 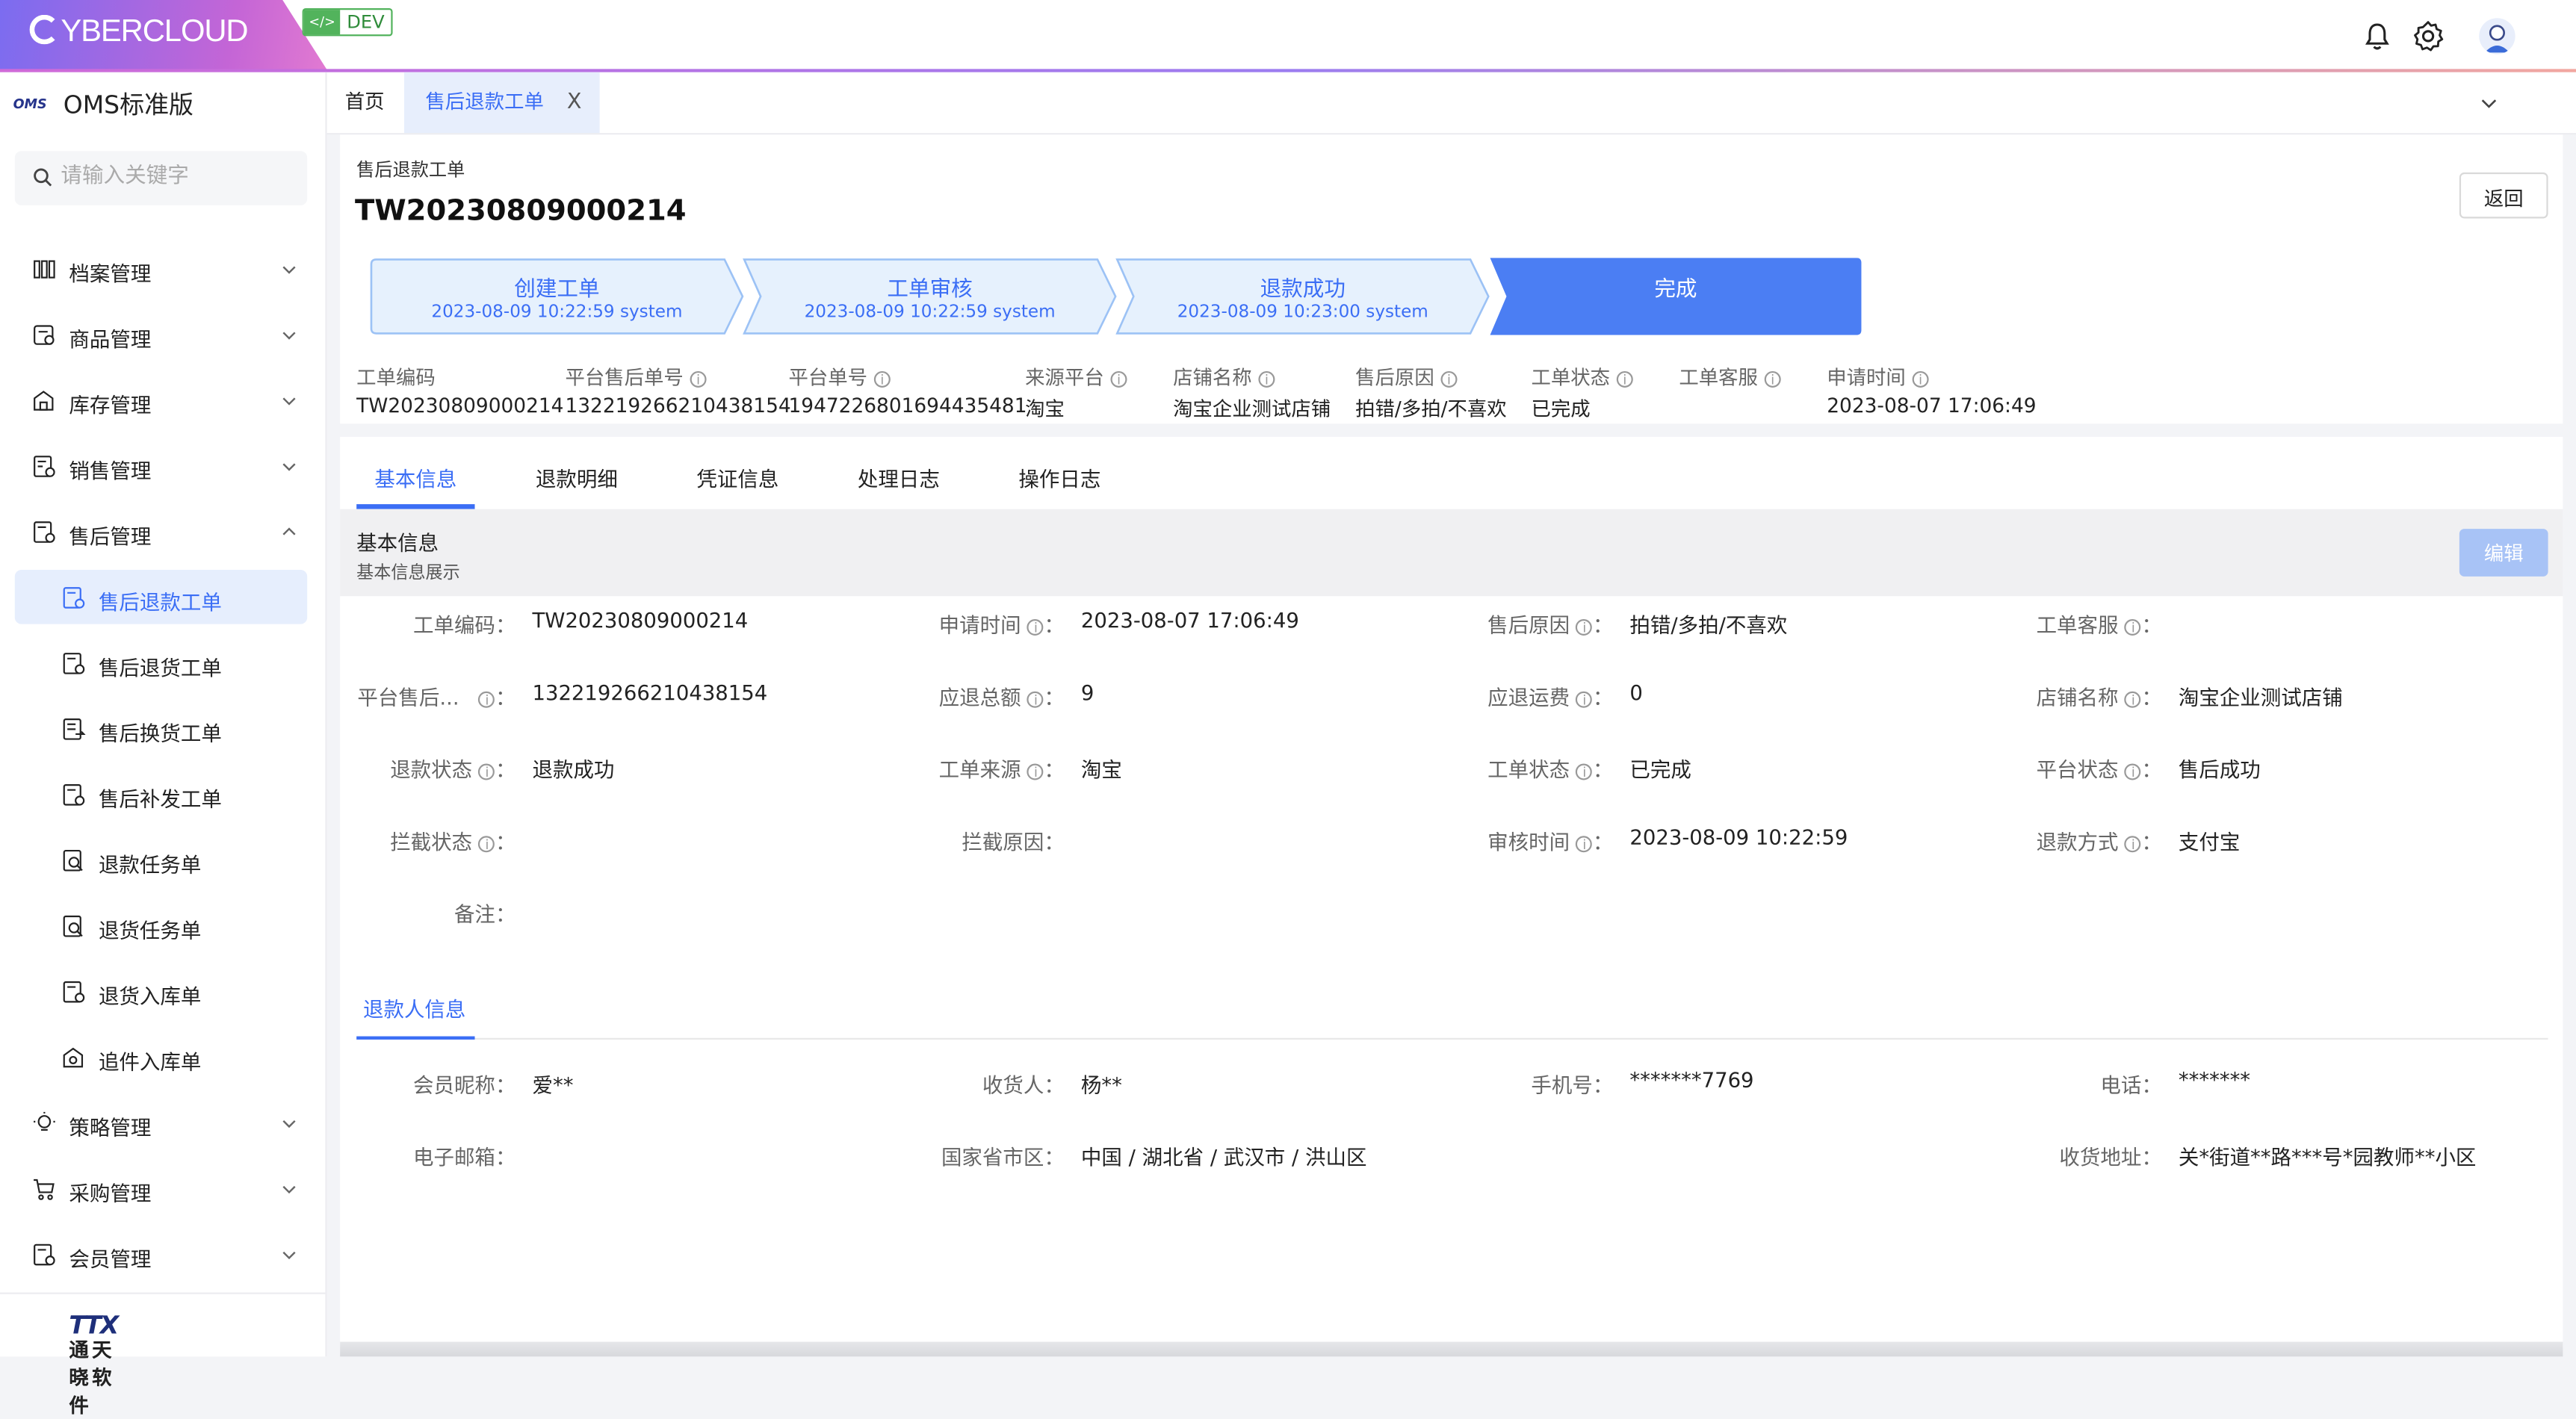 I want to click on submenu-item-refund-order: 售后退款工单, so click(x=162, y=597).